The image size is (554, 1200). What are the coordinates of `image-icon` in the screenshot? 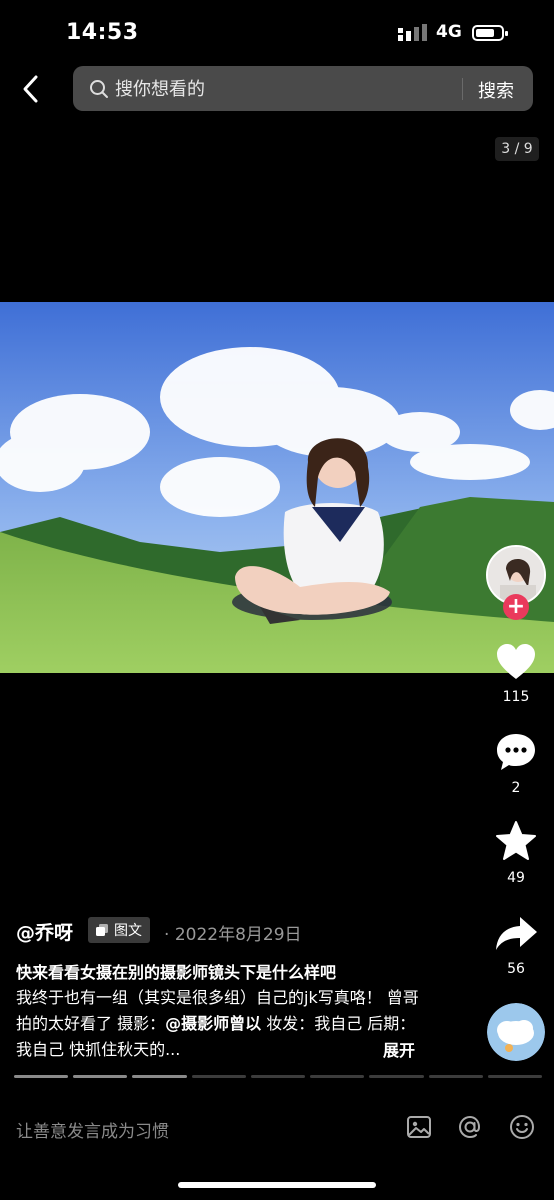 It's located at (419, 1127).